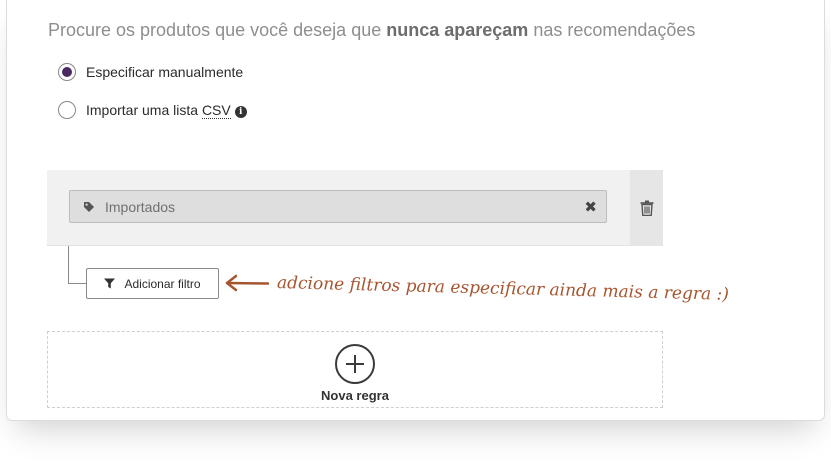 Image resolution: width=831 pixels, height=462 pixels. I want to click on radio-manual, so click(67, 72).